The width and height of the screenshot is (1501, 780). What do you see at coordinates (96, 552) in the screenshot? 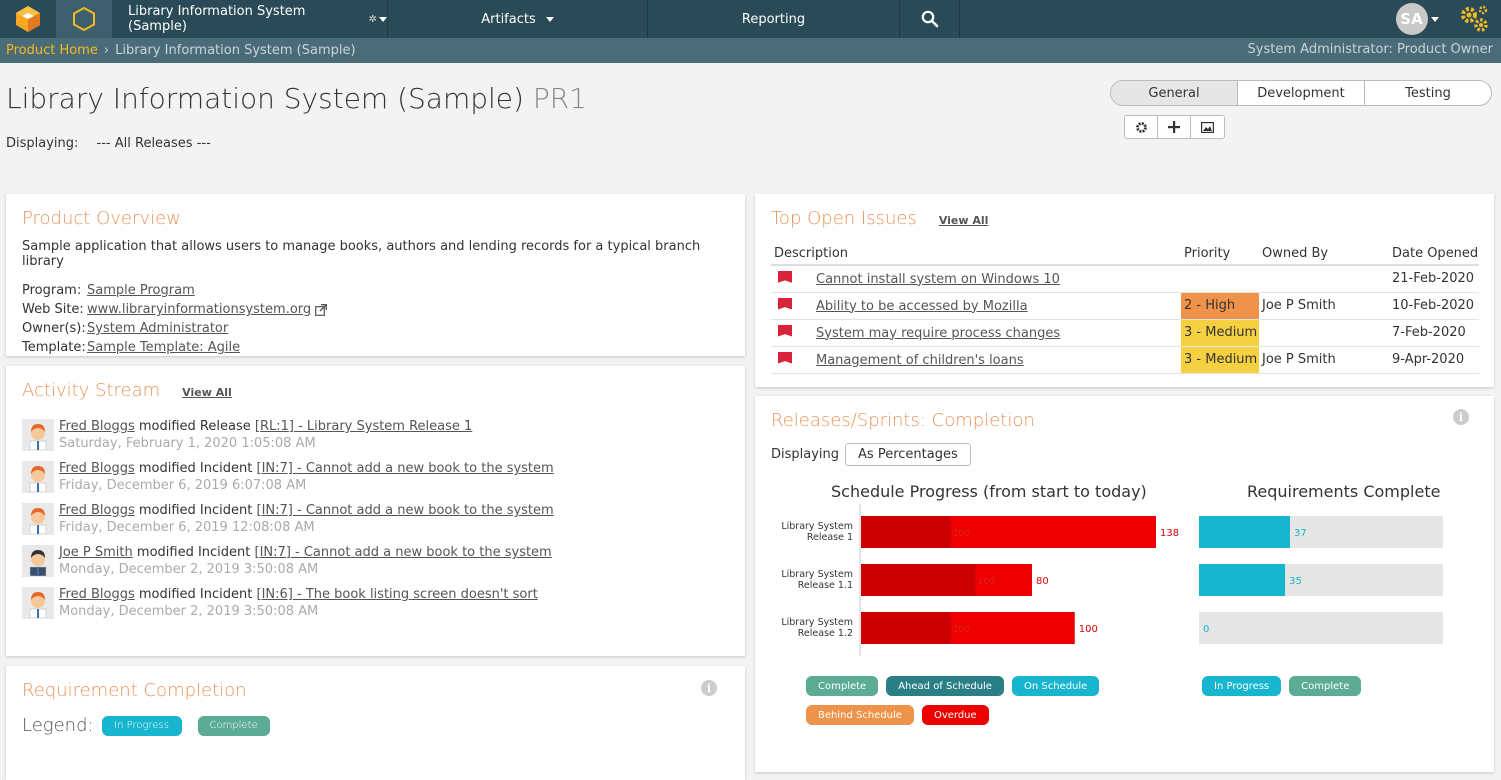
I see `activity-user-link: Joe P Smith` at bounding box center [96, 552].